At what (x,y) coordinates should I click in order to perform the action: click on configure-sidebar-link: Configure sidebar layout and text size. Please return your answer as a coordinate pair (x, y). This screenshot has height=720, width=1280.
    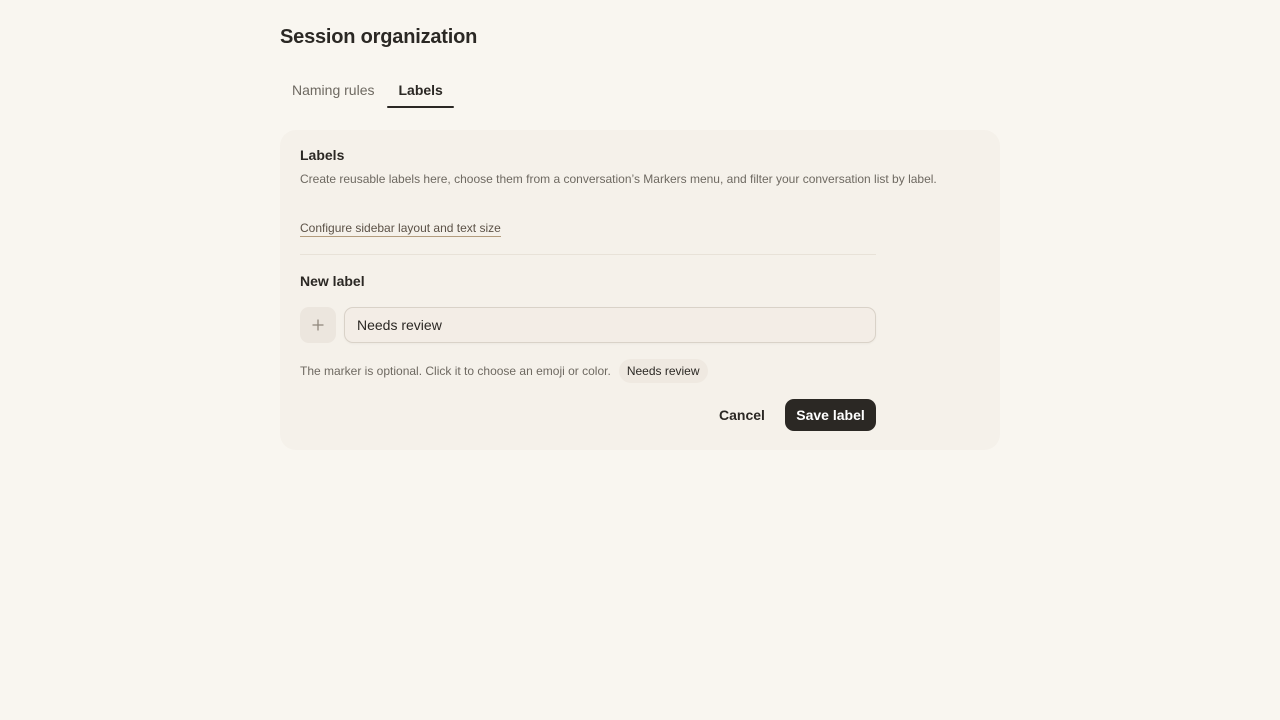
    Looking at the image, I should click on (400, 229).